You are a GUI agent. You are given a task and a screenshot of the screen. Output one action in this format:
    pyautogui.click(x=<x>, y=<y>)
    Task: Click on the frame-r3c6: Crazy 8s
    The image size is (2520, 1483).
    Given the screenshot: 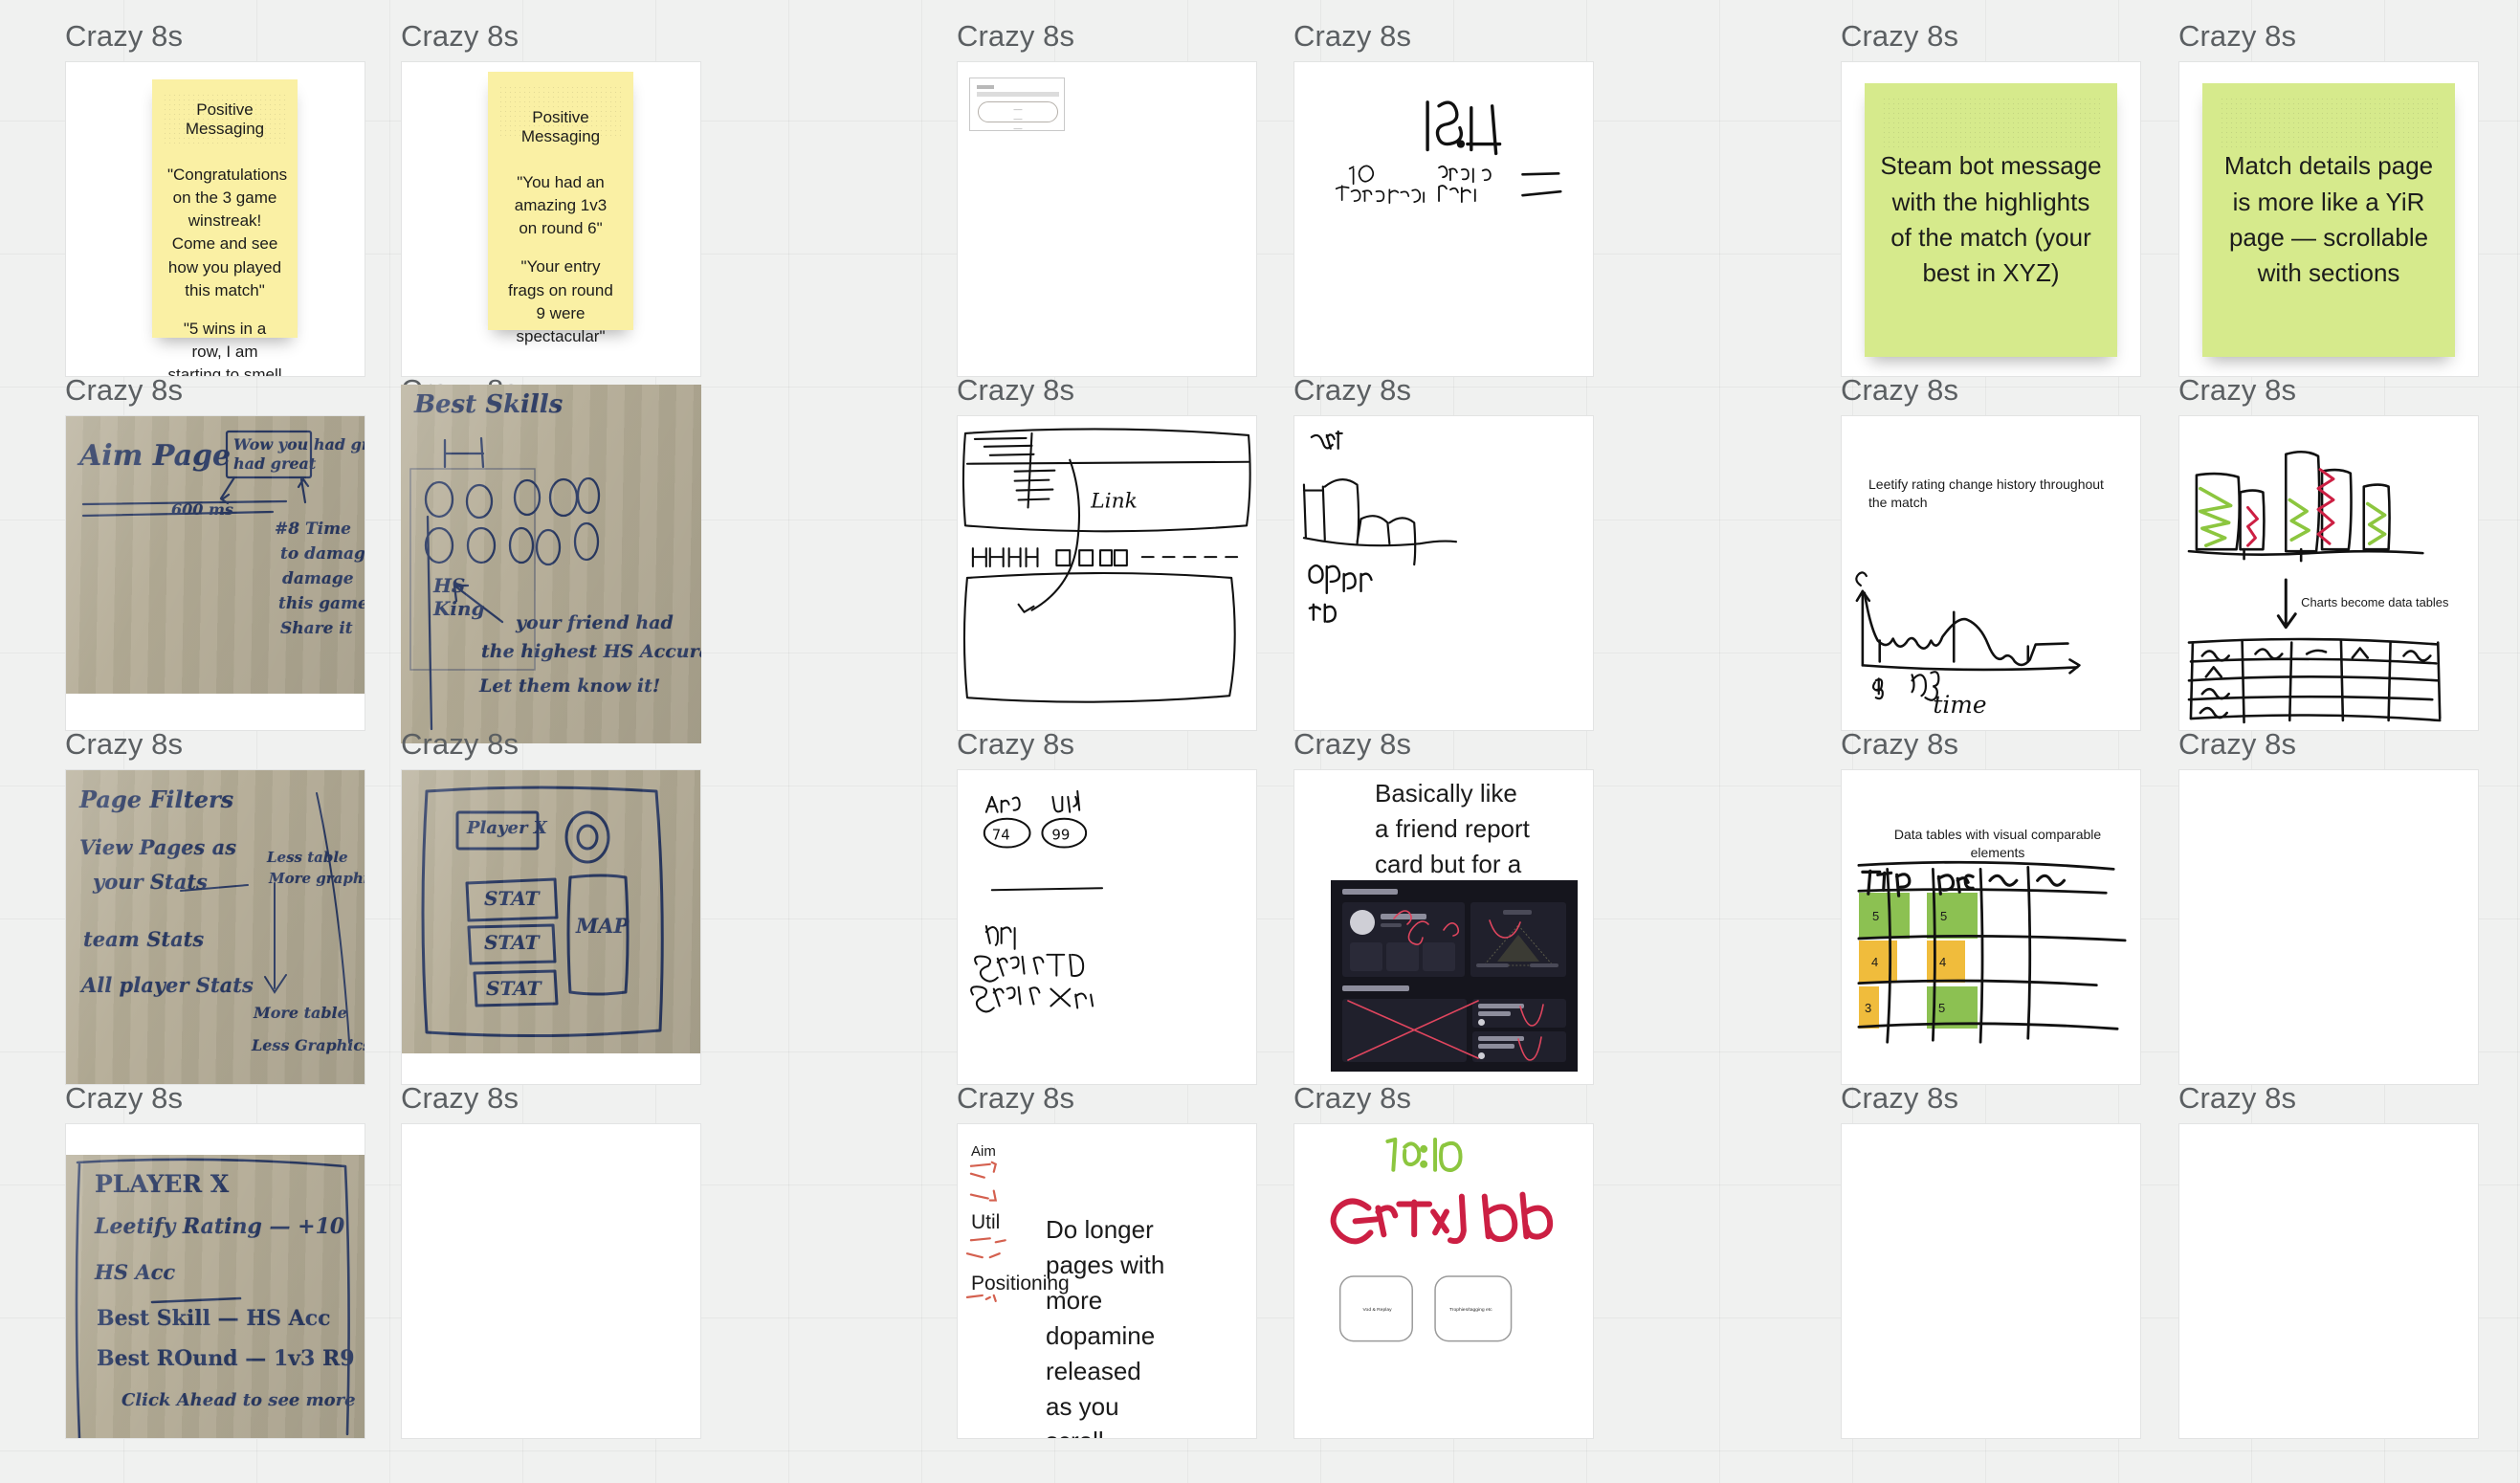 What is the action you would take?
    pyautogui.click(x=2328, y=907)
    